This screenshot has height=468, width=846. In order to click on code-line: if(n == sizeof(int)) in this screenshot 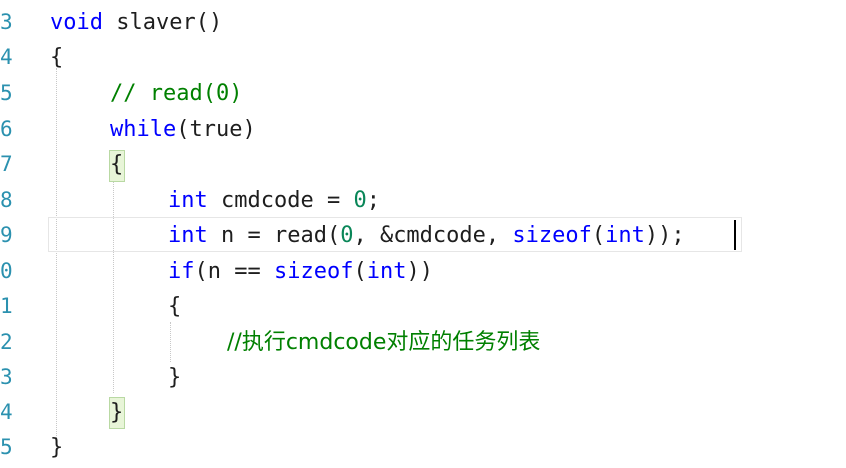, I will do `click(300, 271)`.